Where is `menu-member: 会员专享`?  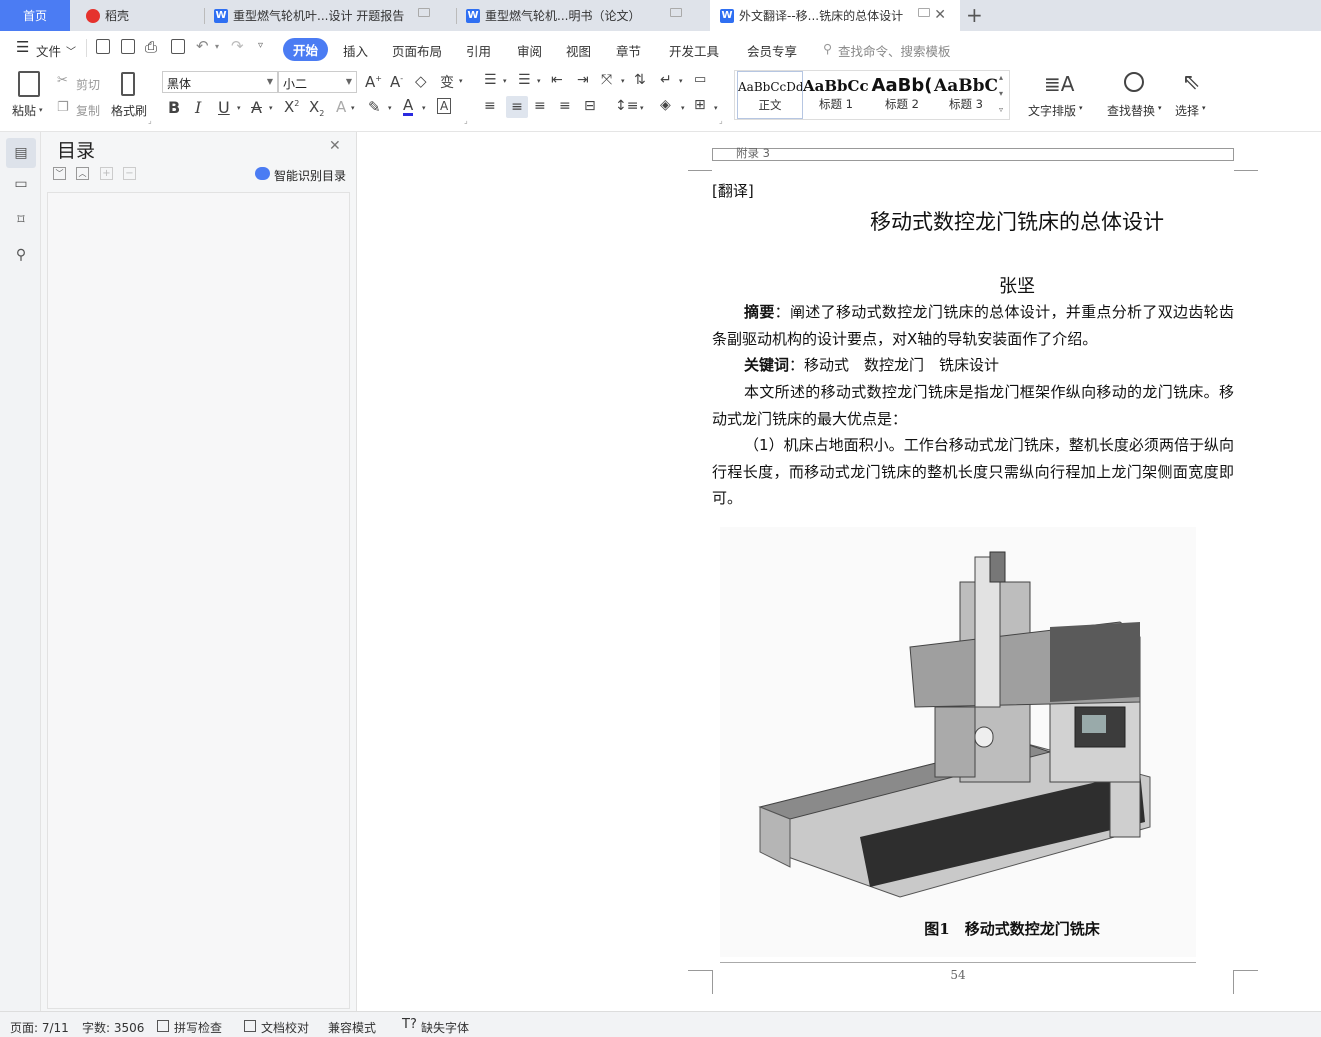
menu-member: 会员专享 is located at coordinates (772, 50).